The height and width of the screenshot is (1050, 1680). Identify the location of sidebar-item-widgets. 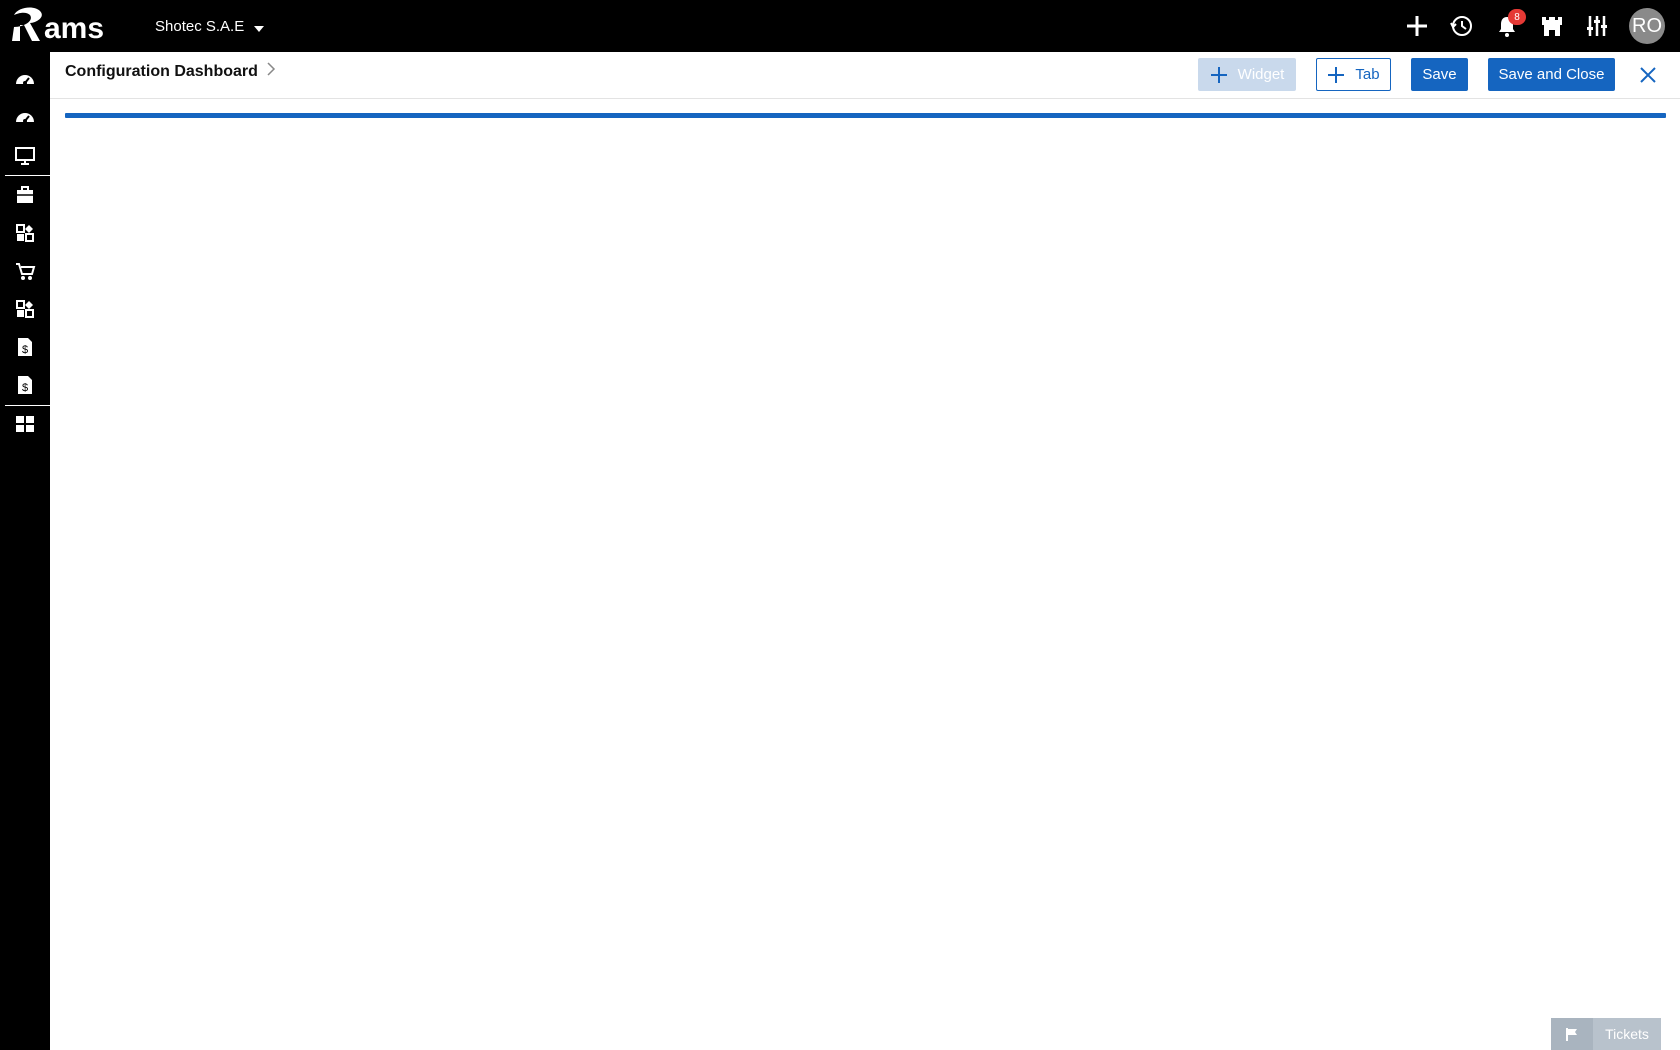
(25, 233).